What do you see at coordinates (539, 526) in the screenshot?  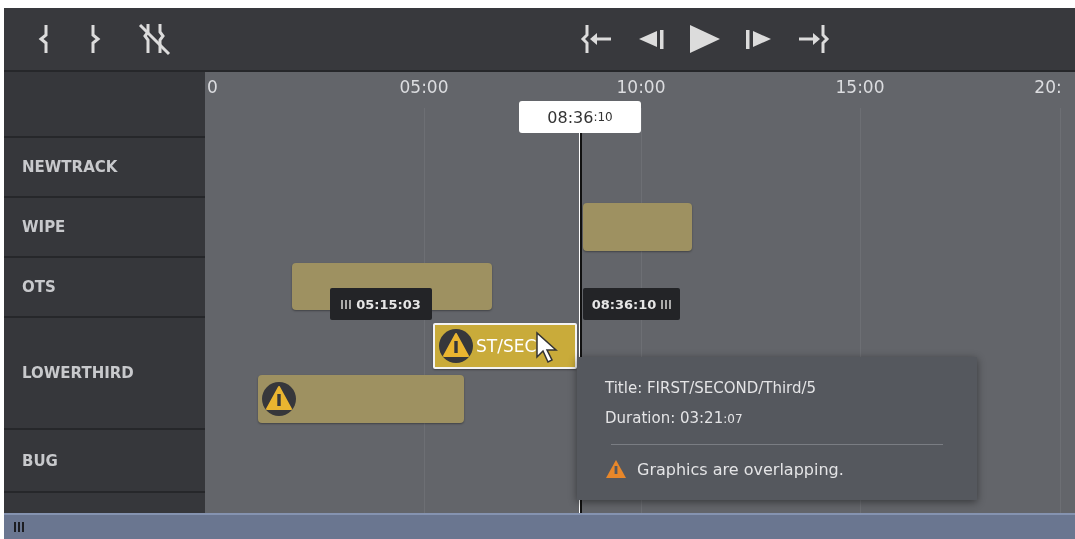 I see `scroll-bar` at bounding box center [539, 526].